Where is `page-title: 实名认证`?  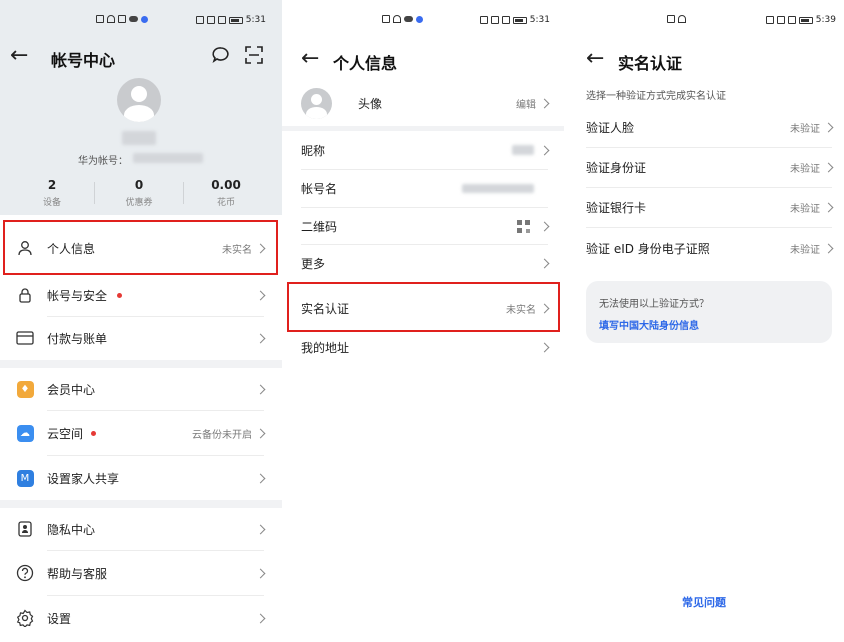
page-title: 实名认证 is located at coordinates (650, 63).